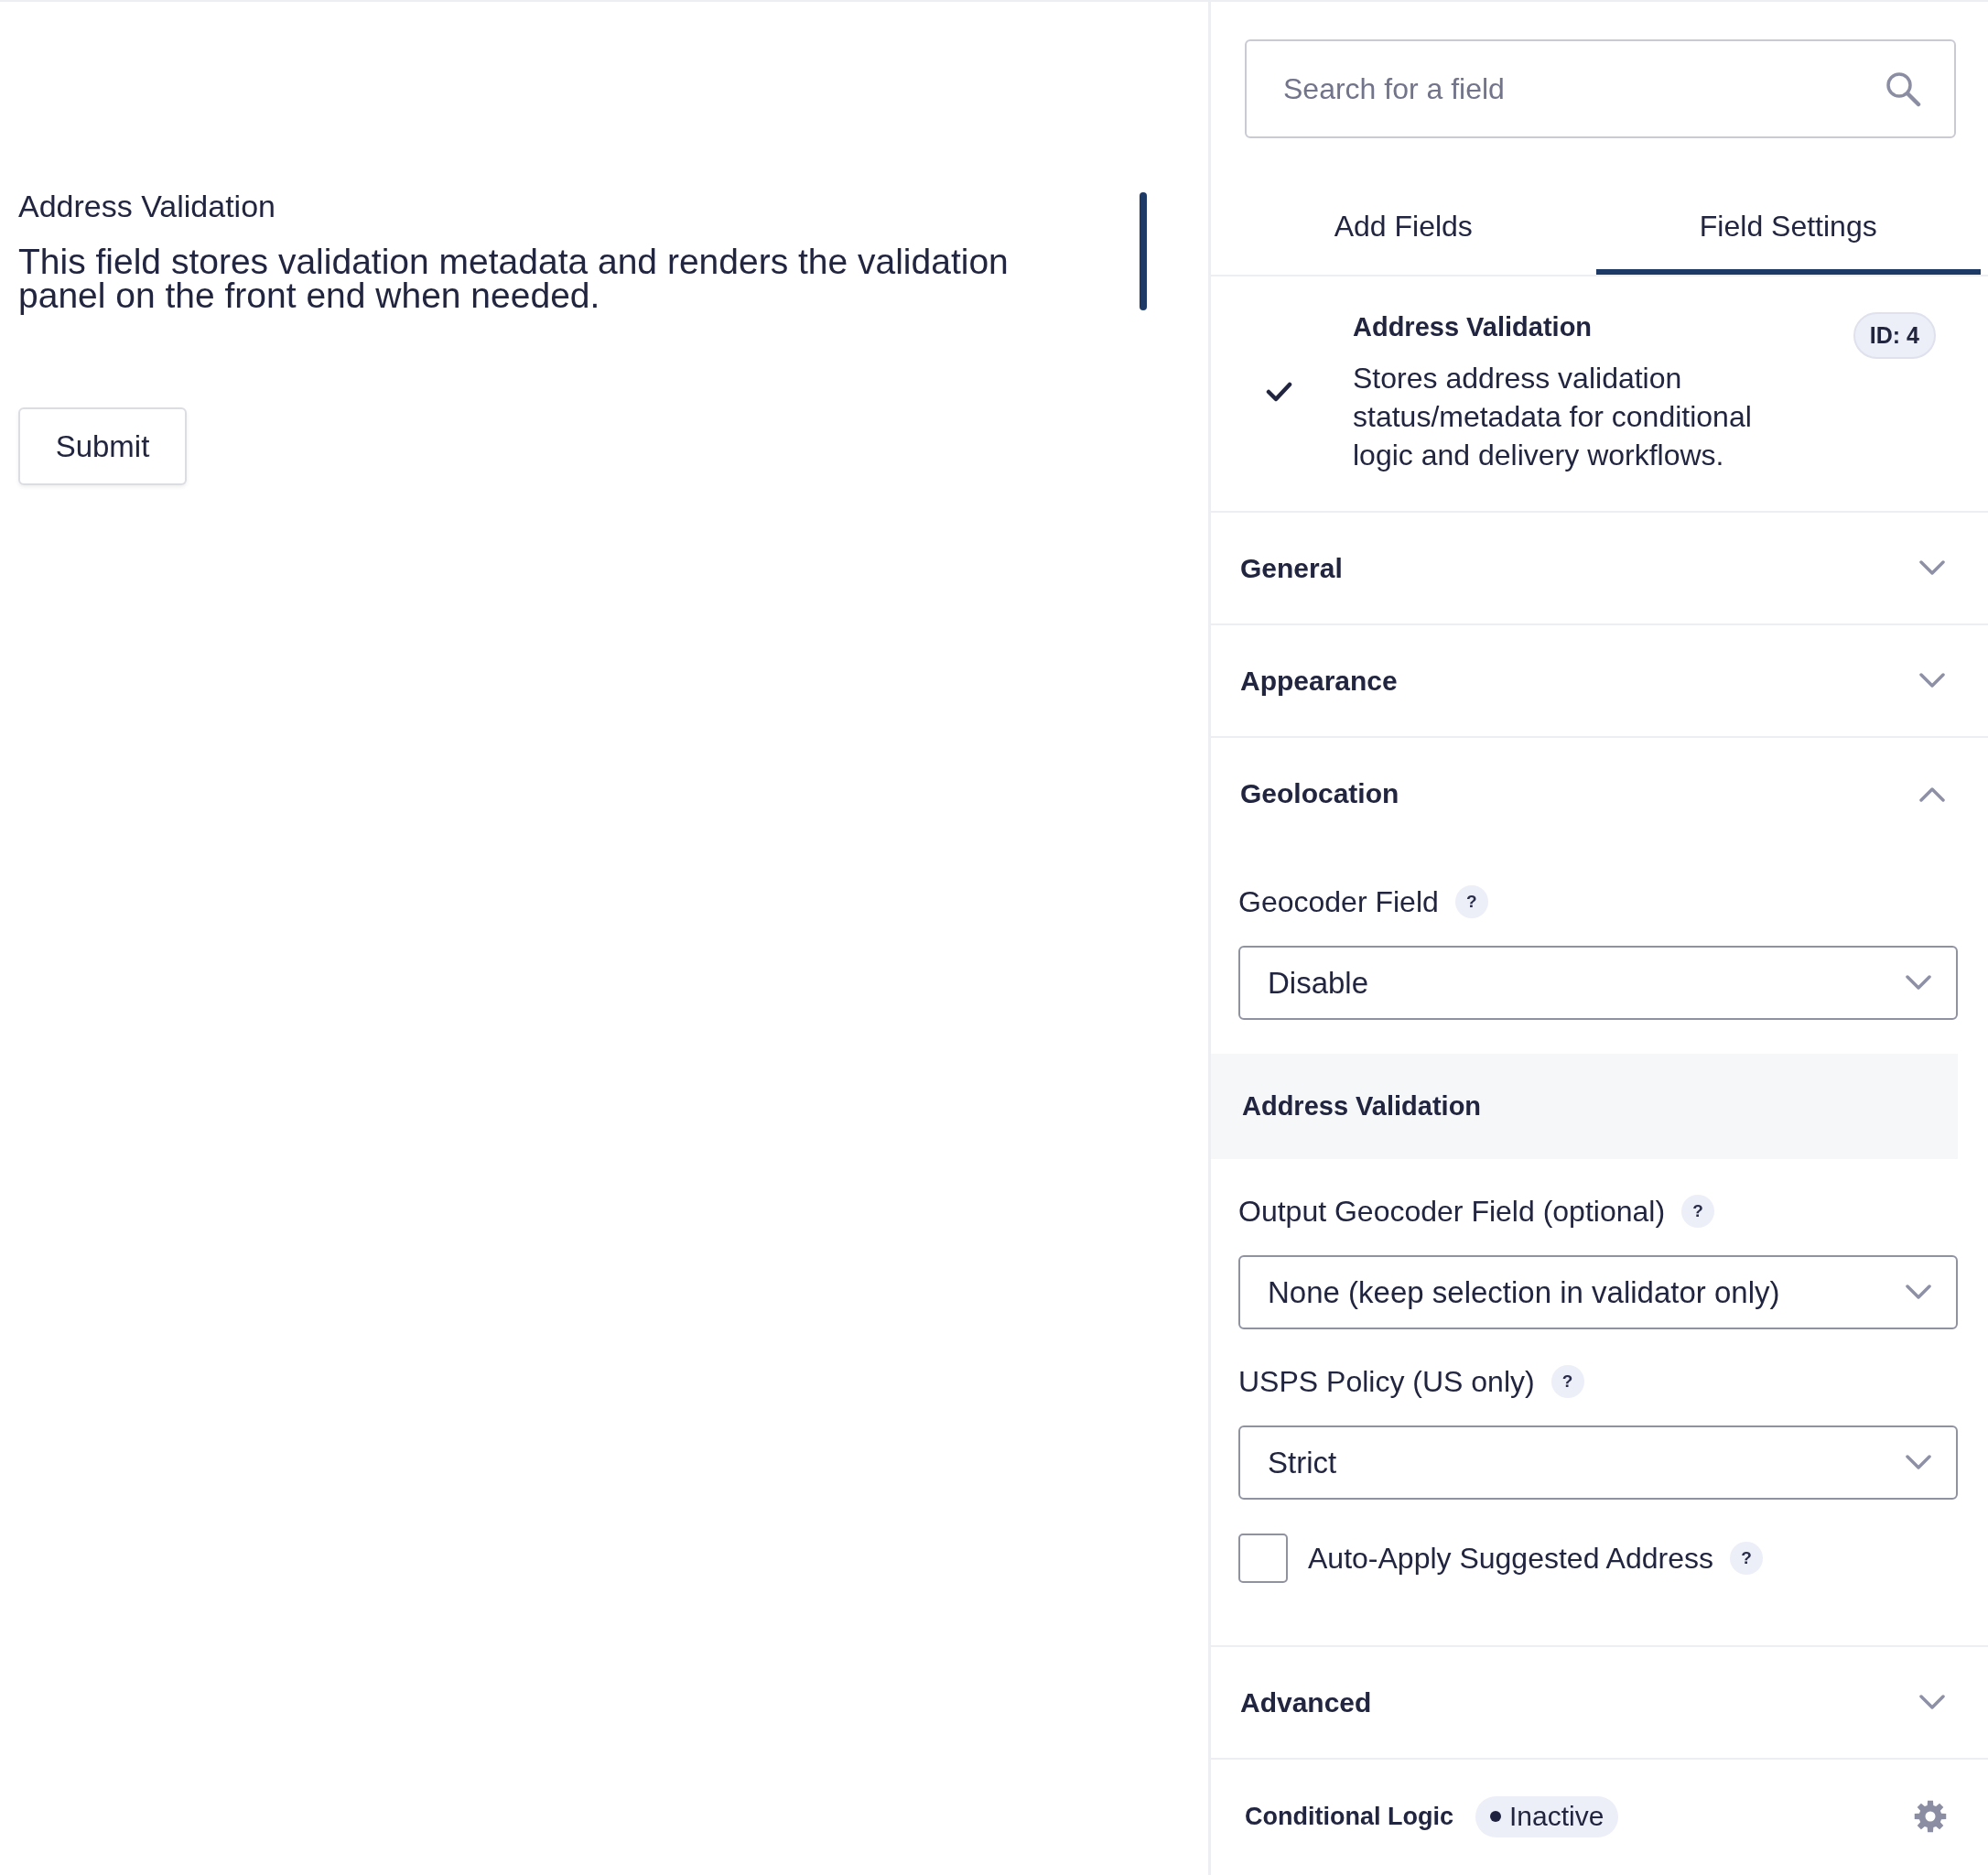 The height and width of the screenshot is (1875, 1988). I want to click on section-header: Appearance, so click(1599, 680).